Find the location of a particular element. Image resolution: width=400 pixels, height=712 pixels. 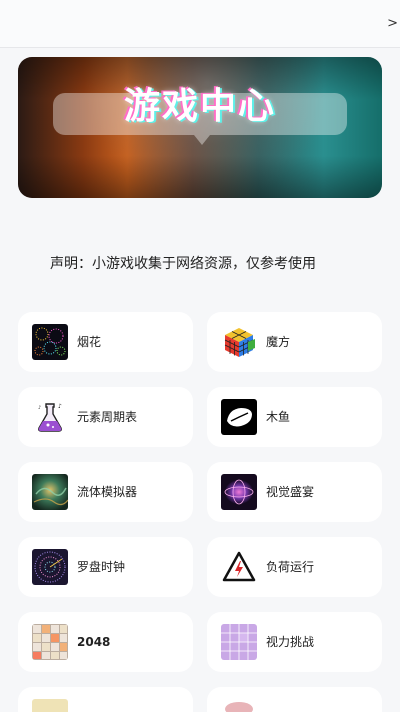

game-label: 魔方 is located at coordinates (278, 342).